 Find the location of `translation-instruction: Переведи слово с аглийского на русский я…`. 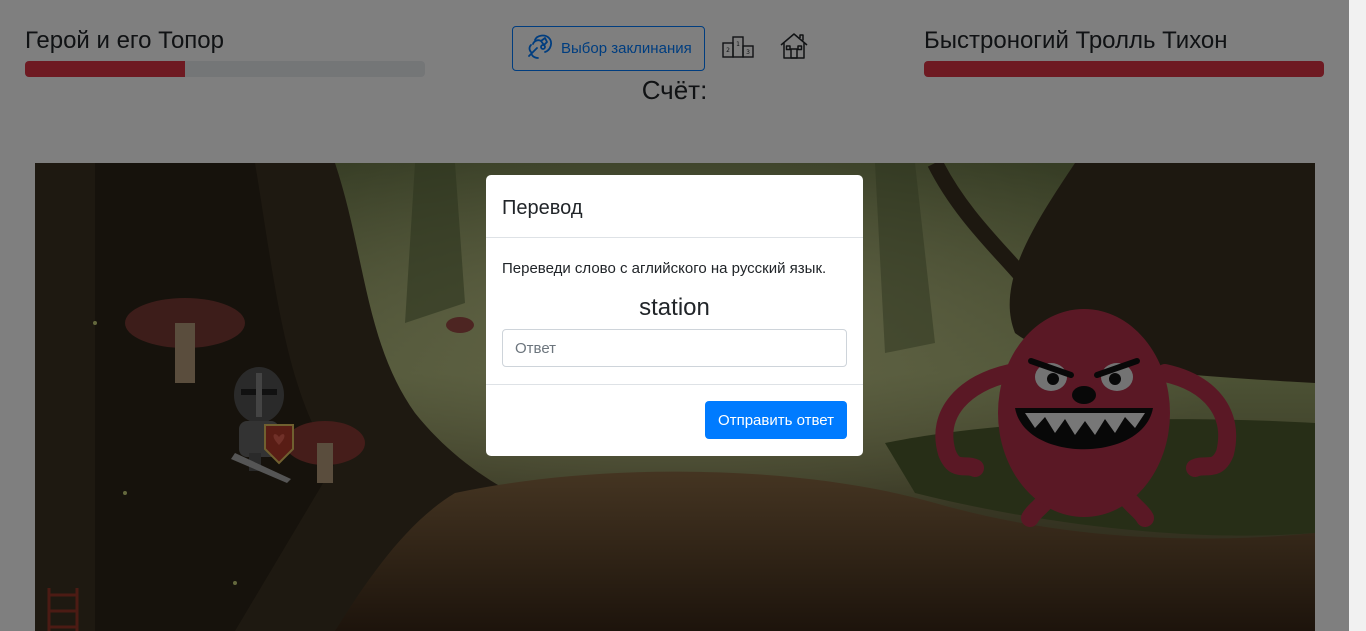

translation-instruction: Переведи слово с аглийского на русский я… is located at coordinates (664, 268).